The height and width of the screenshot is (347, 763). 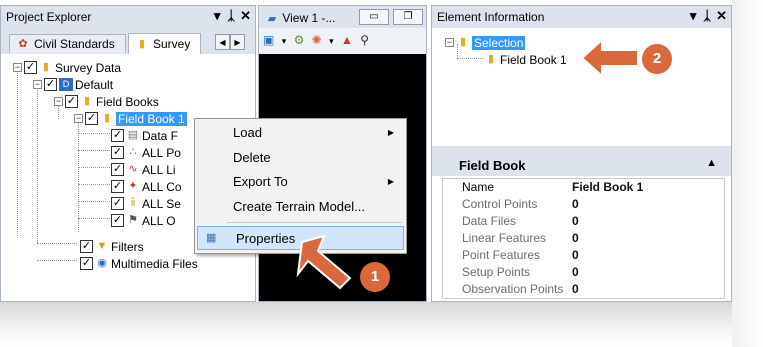 I want to click on arrow-2-icon, so click(x=609, y=58).